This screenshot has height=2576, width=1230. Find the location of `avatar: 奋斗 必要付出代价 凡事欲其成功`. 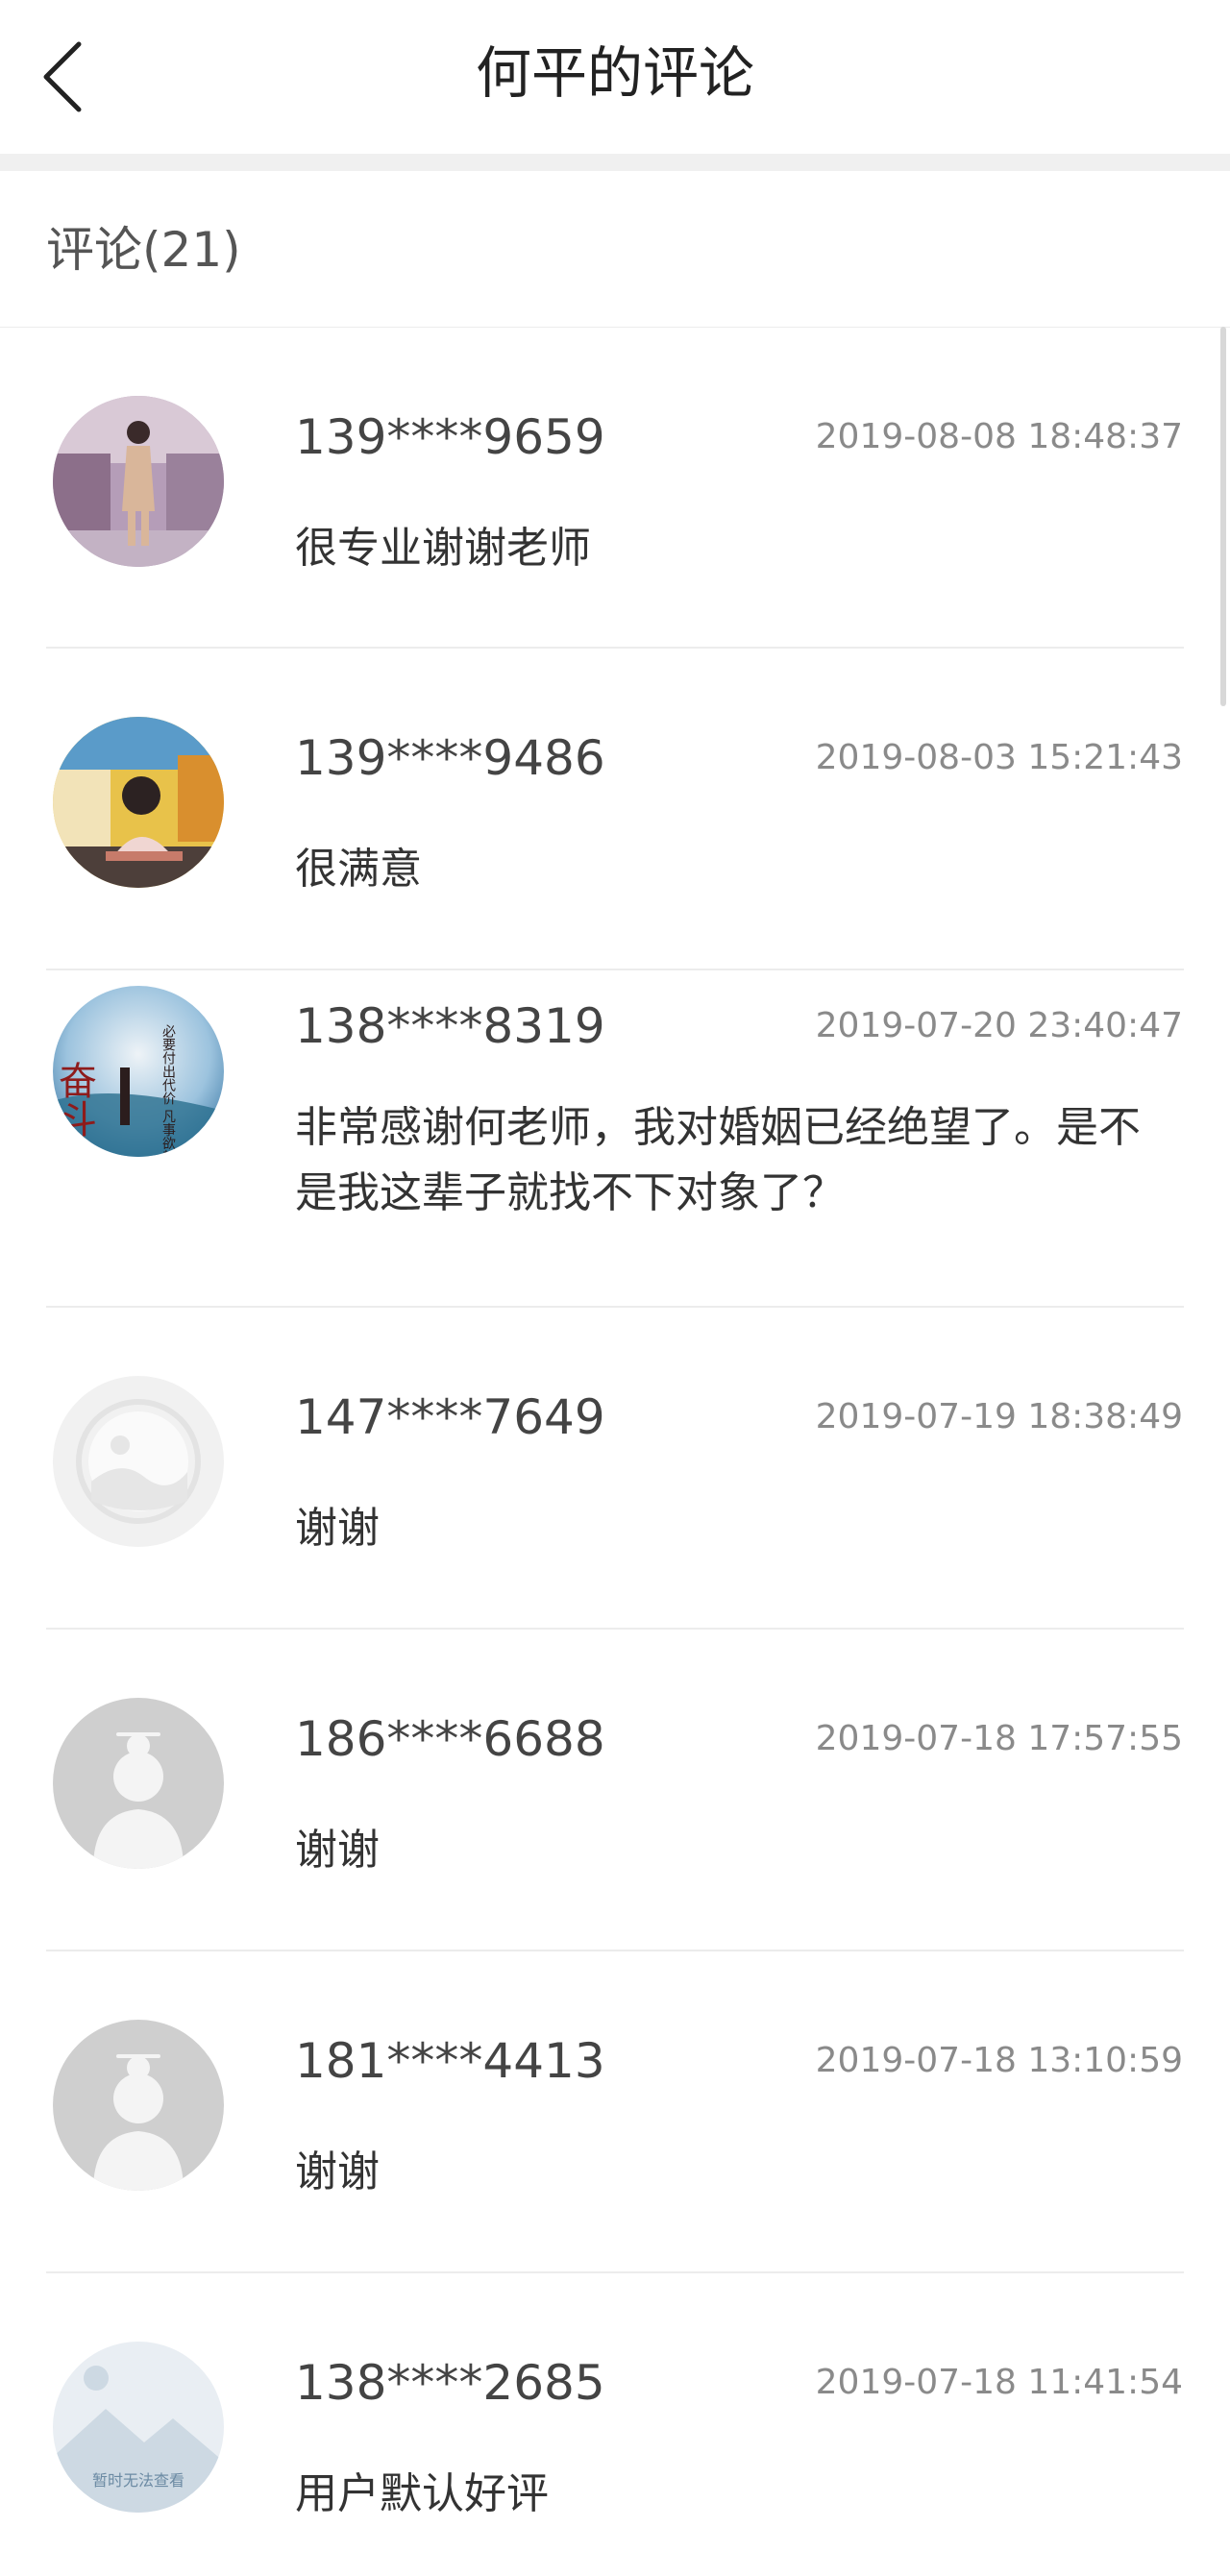

avatar: 奋斗 必要付出代价 凡事欲其成功 is located at coordinates (139, 1071).